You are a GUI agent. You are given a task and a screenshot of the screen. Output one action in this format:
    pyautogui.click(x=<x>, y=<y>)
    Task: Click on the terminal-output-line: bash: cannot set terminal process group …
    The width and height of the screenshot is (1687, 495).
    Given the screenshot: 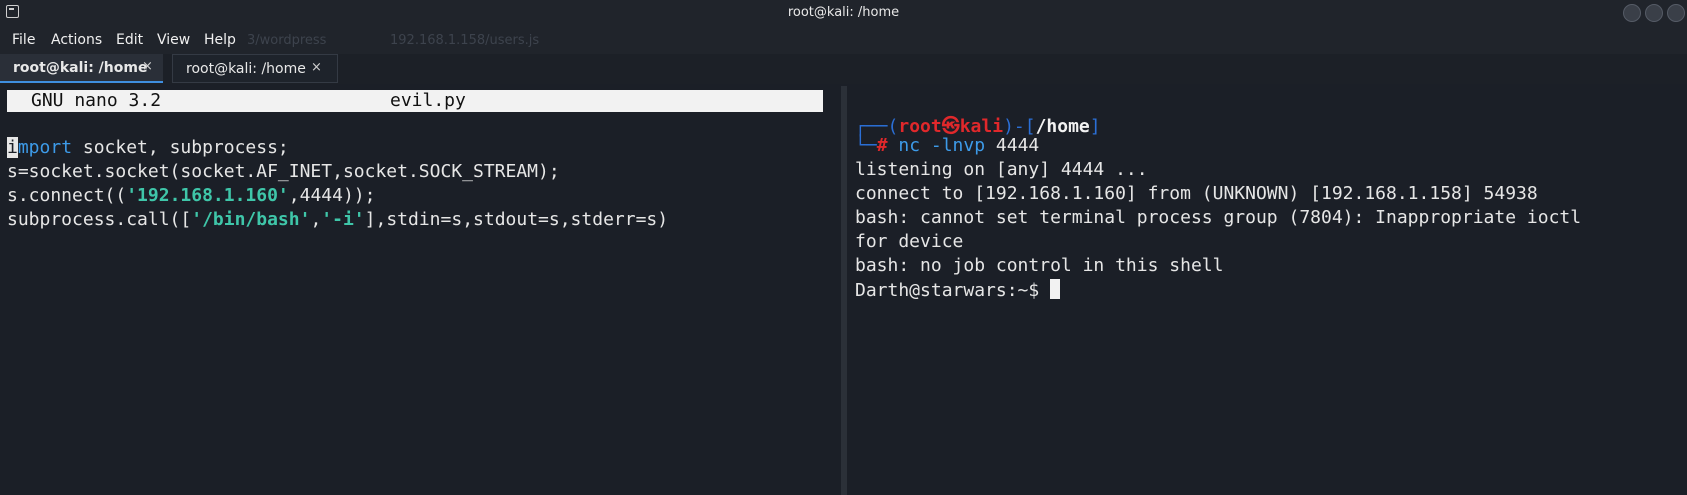 What is the action you would take?
    pyautogui.click(x=1218, y=217)
    